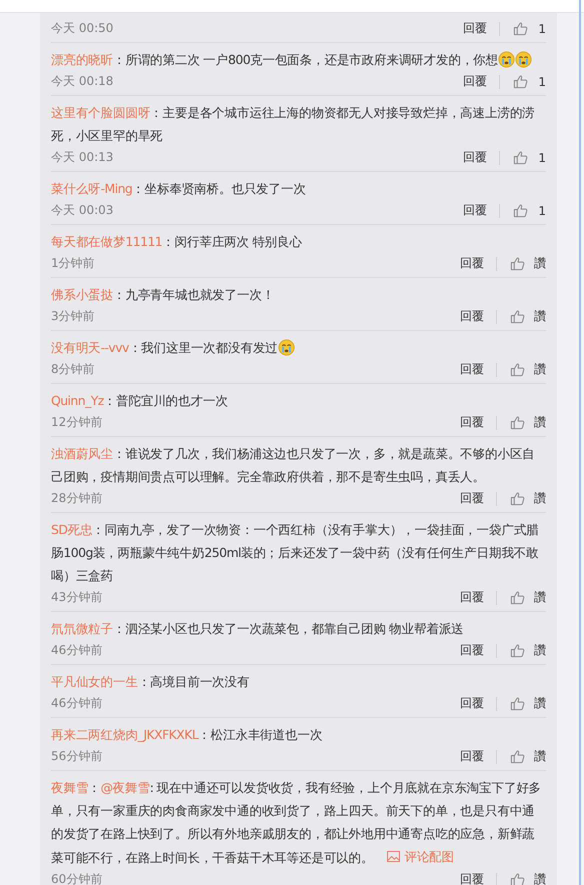 The image size is (584, 885). I want to click on comment-time: 60分钟前, so click(77, 878).